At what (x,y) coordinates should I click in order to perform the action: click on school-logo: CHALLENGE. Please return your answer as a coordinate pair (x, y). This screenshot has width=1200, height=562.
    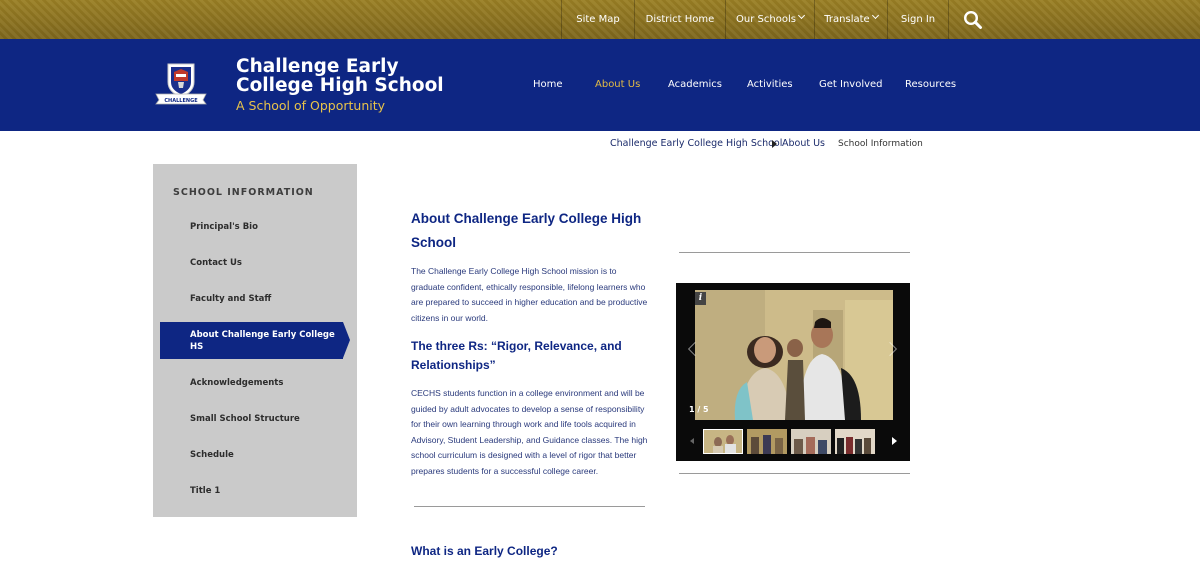
    Looking at the image, I should click on (181, 83).